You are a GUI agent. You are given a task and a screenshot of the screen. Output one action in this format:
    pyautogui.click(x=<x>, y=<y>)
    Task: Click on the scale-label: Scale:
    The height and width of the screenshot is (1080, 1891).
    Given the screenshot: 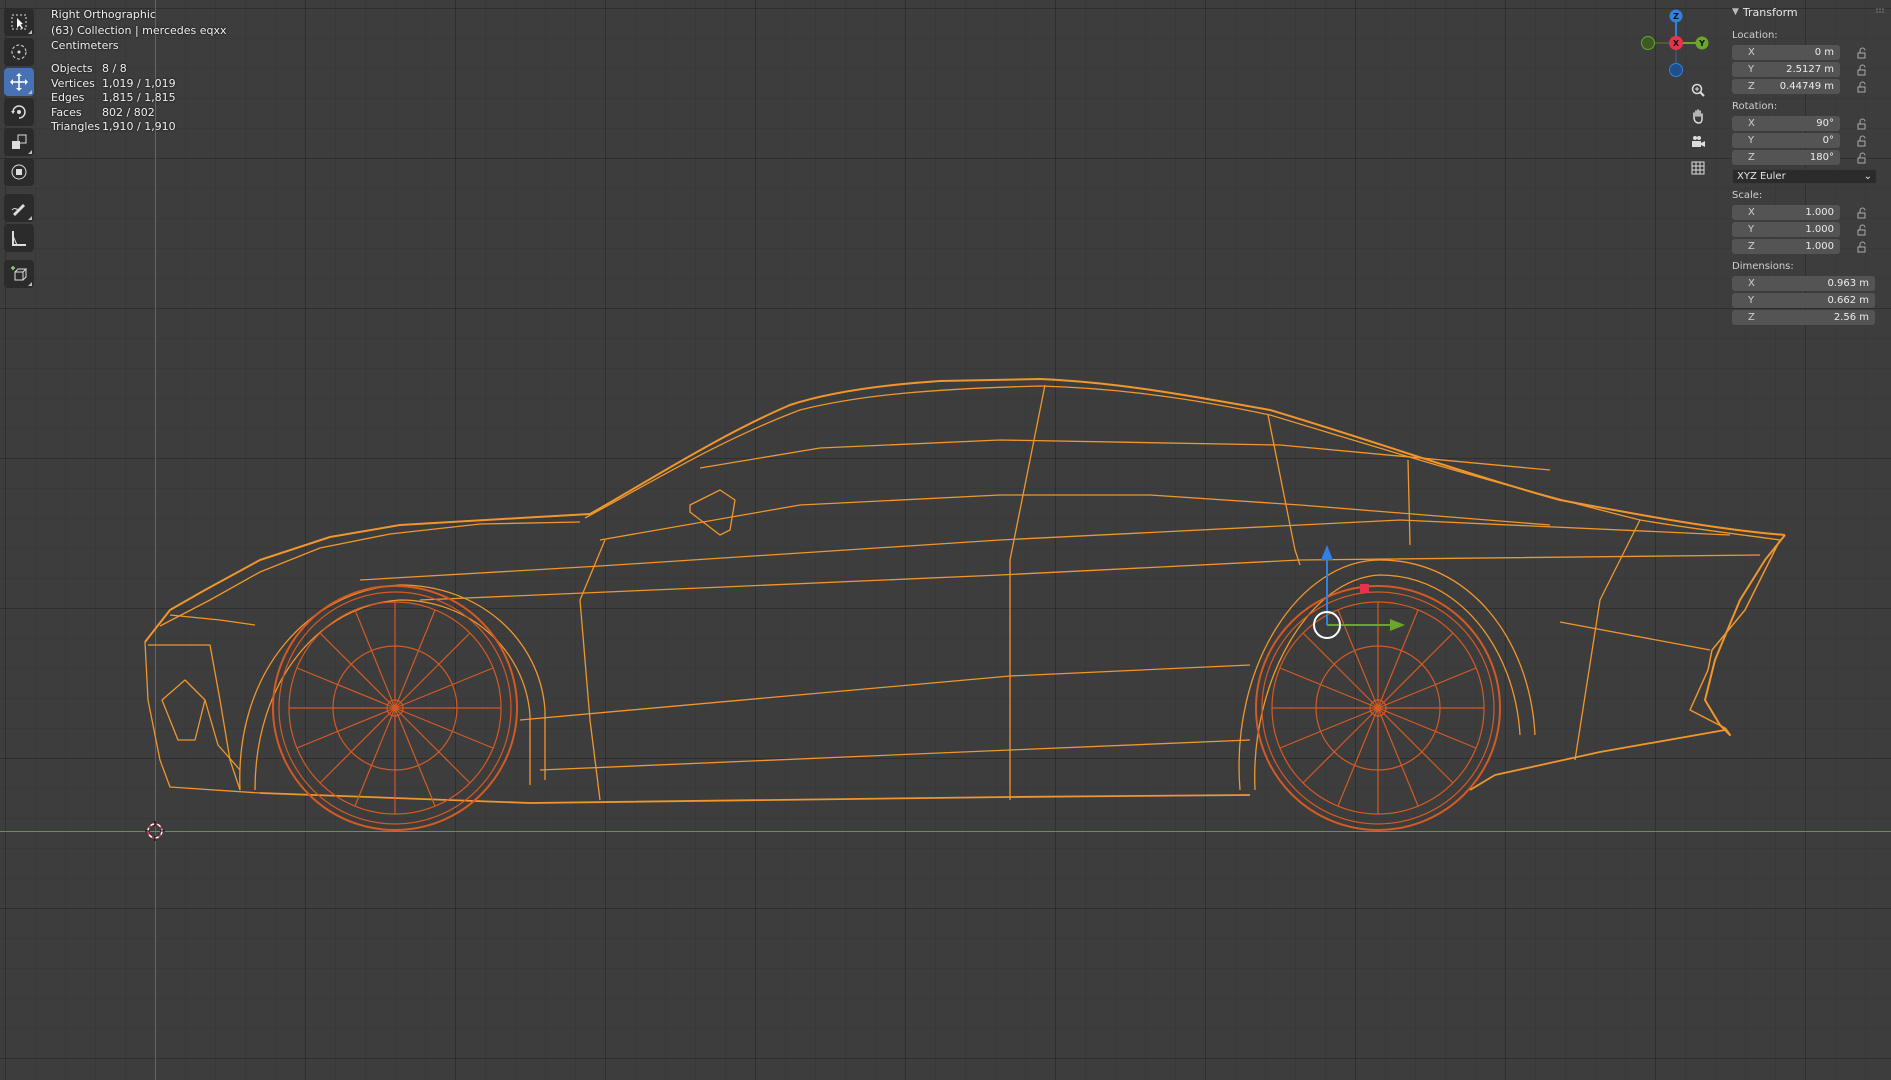 What is the action you would take?
    pyautogui.click(x=1747, y=195)
    